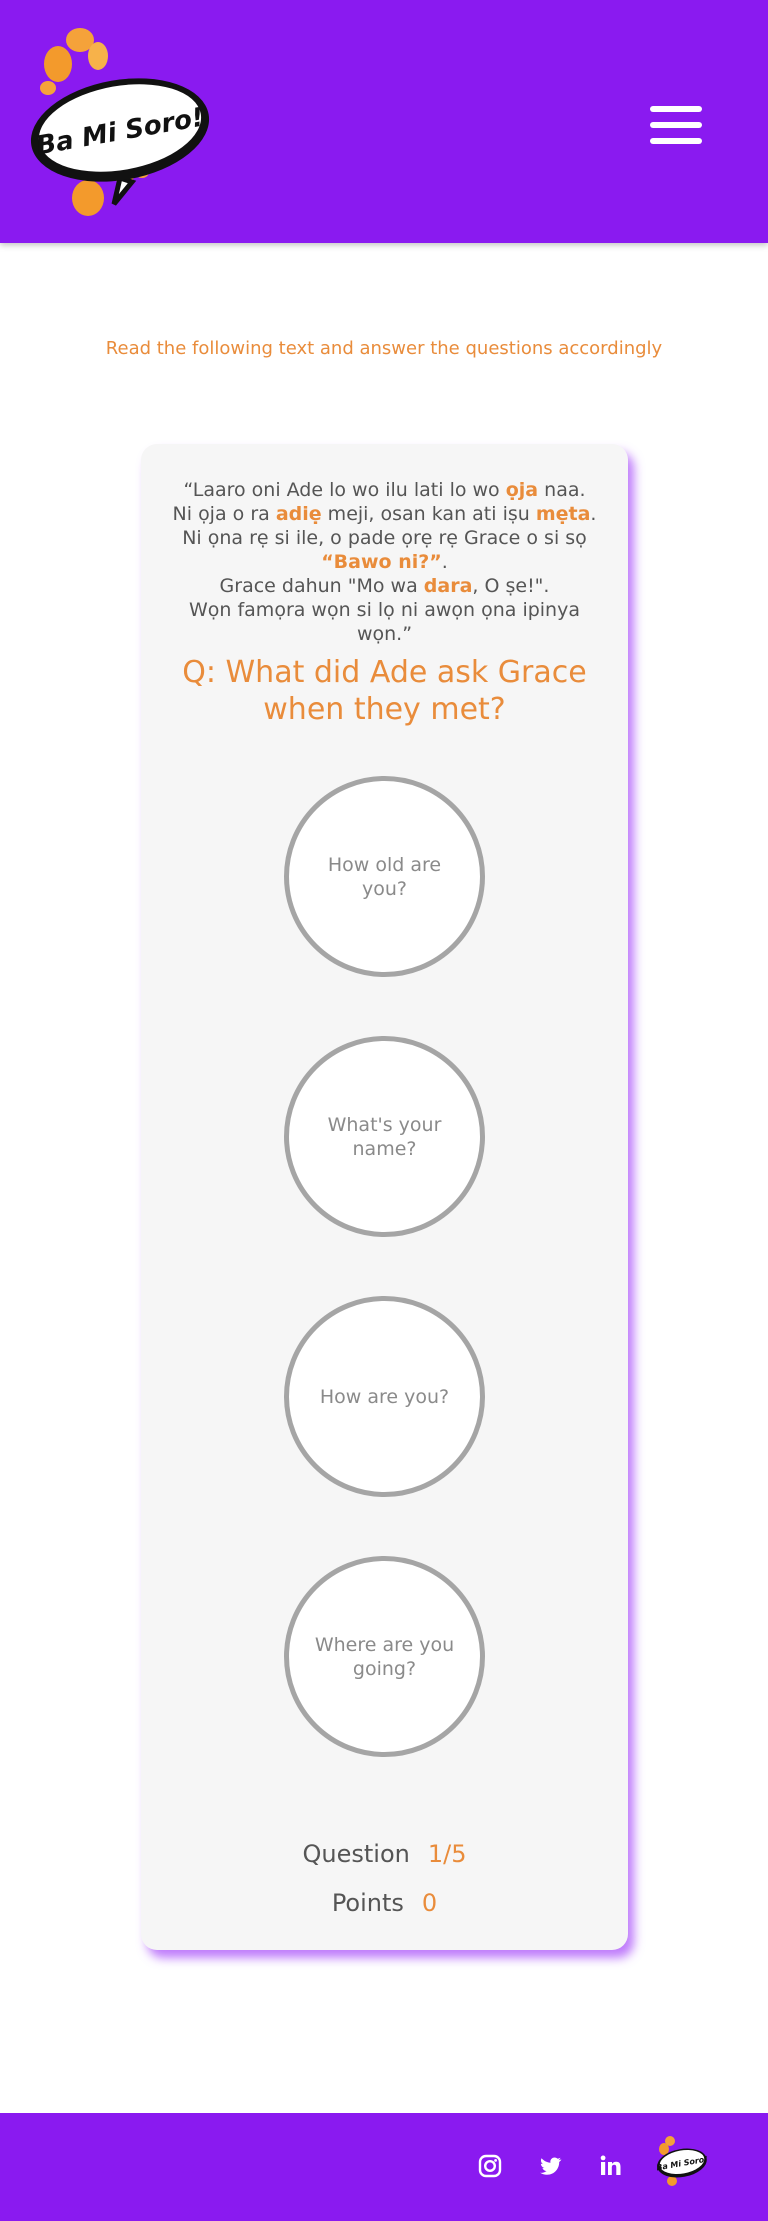 Image resolution: width=768 pixels, height=2221 pixels. I want to click on question-counter: Question 1/5, so click(384, 1854).